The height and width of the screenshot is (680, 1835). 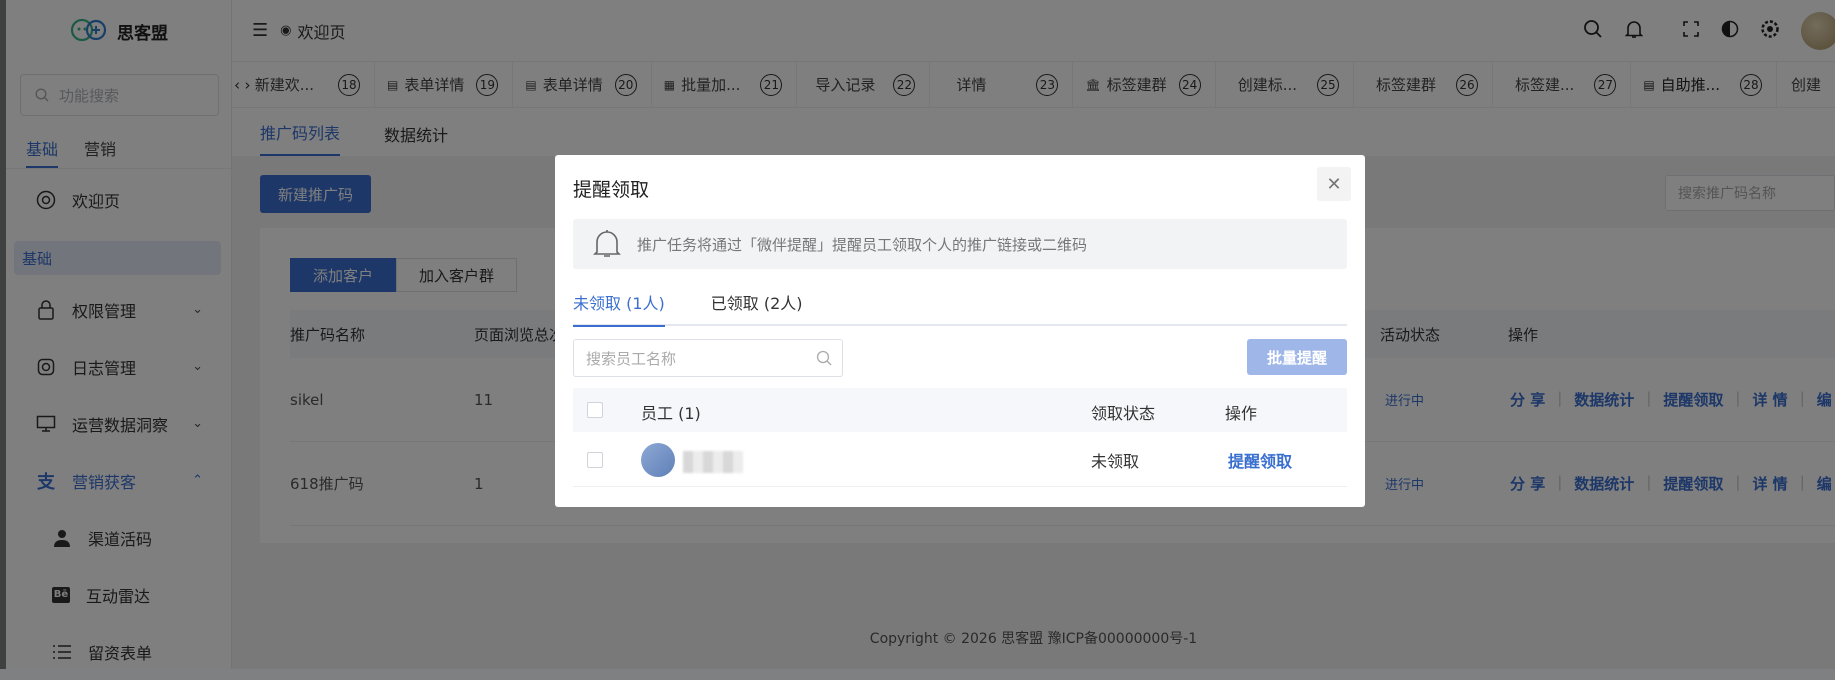 What do you see at coordinates (619, 308) in the screenshot?
I see `tab-unclaimed: 未领取 (1人)` at bounding box center [619, 308].